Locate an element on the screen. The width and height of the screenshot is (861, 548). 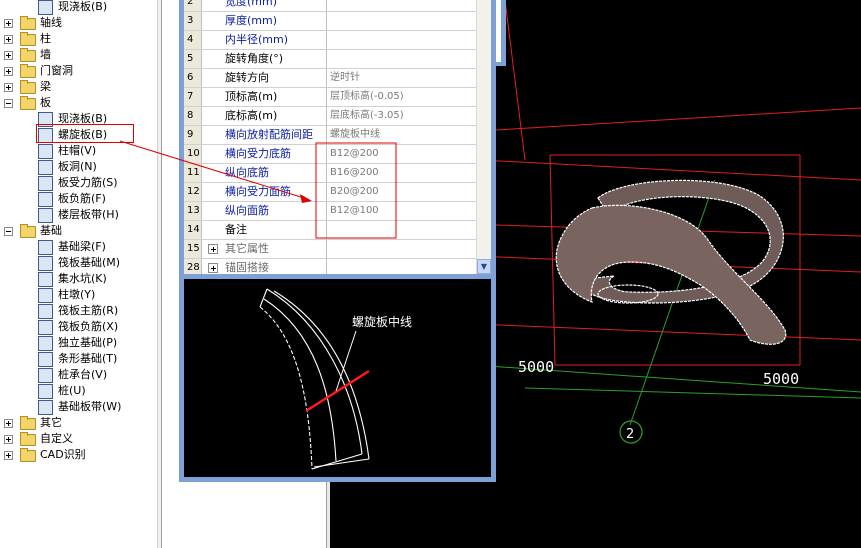
property-row: 14 备注 is located at coordinates (330, 230).